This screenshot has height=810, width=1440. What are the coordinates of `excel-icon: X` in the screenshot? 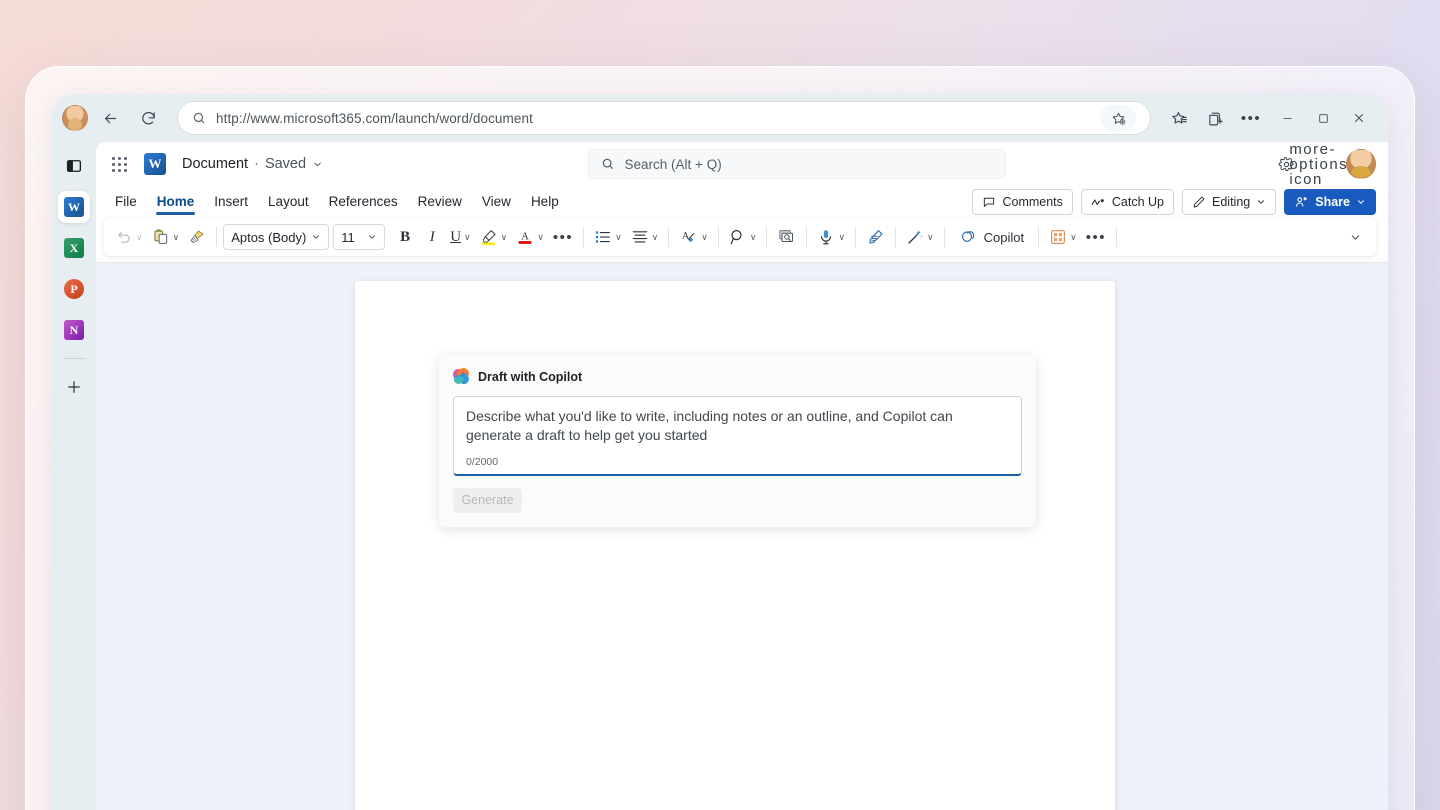 It's located at (74, 248).